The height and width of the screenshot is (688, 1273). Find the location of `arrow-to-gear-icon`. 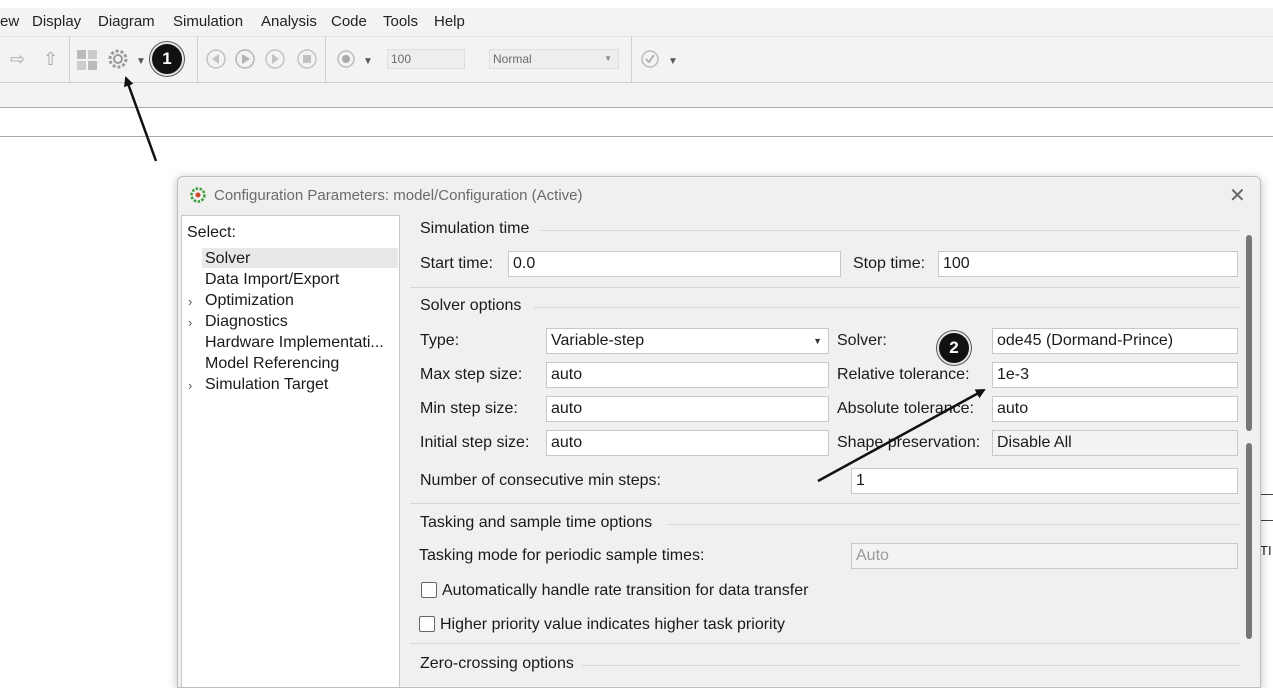

arrow-to-gear-icon is located at coordinates (141, 119).